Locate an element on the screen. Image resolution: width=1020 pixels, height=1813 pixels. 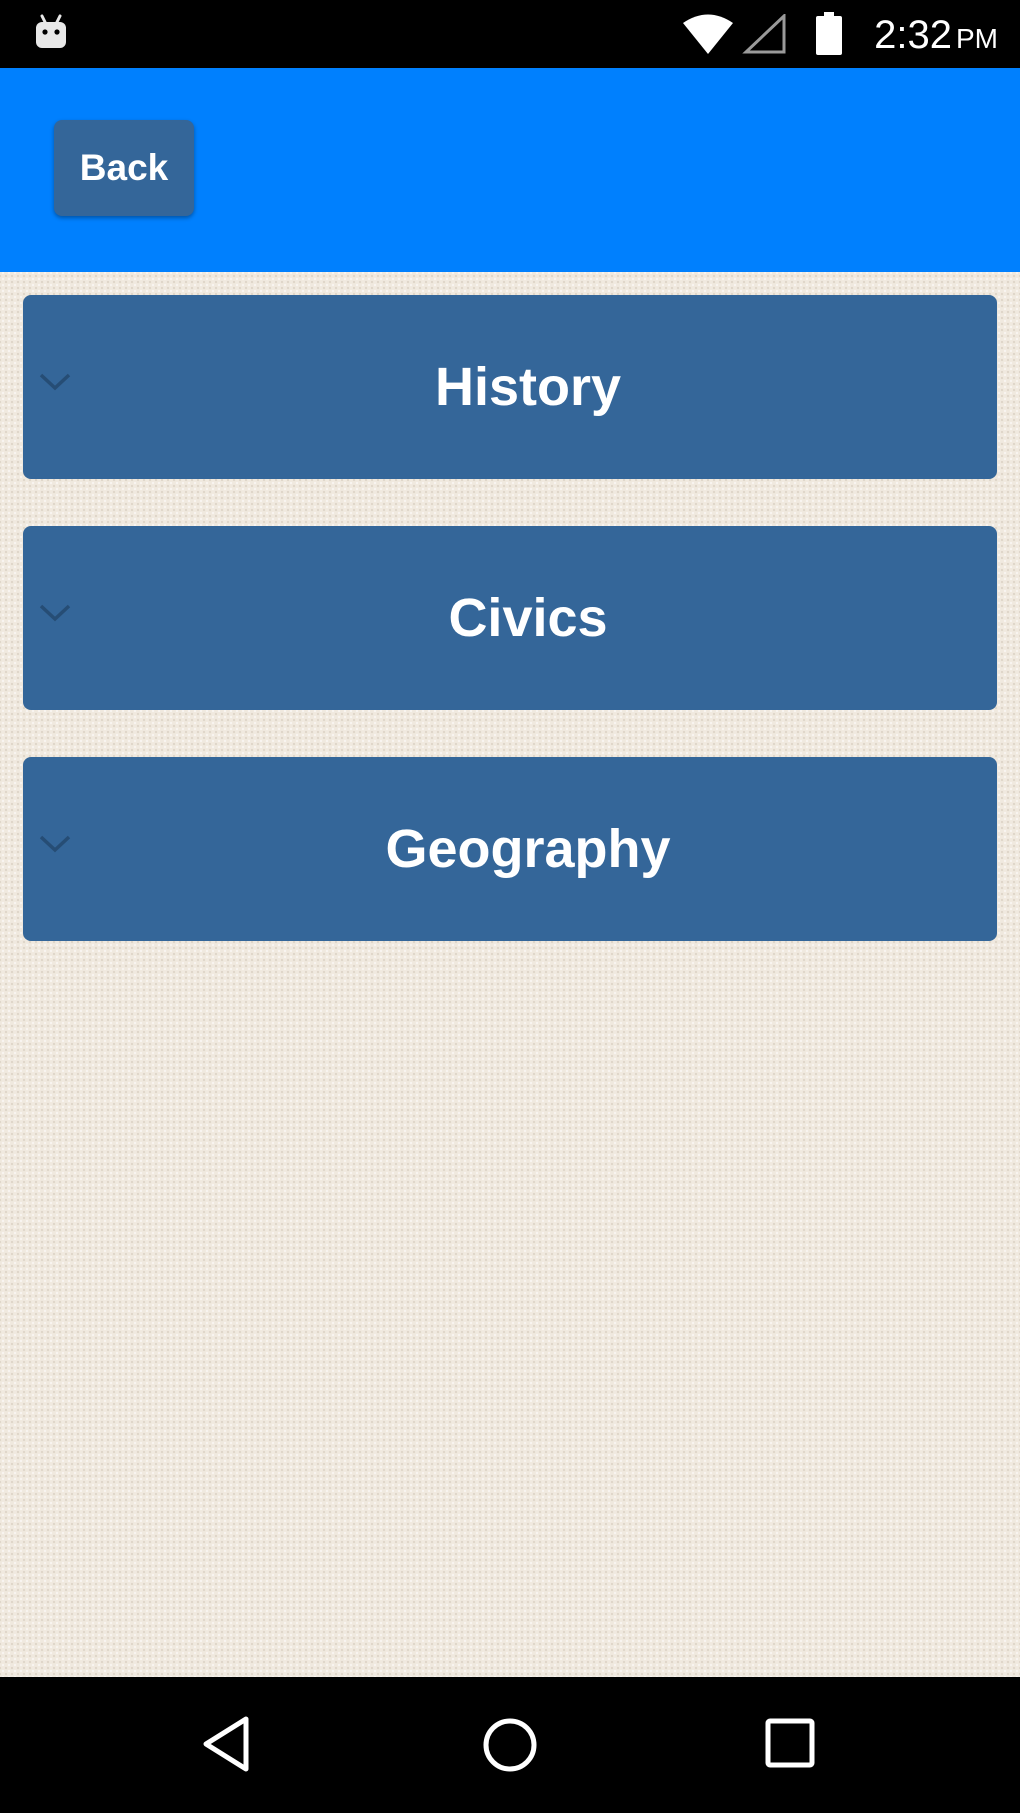
app-header: Back is located at coordinates (510, 170).